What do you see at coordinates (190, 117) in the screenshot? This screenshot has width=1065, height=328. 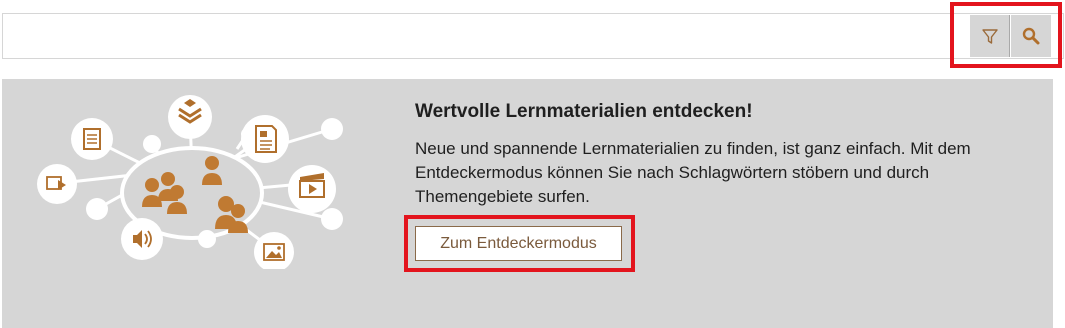 I see `layers-icon` at bounding box center [190, 117].